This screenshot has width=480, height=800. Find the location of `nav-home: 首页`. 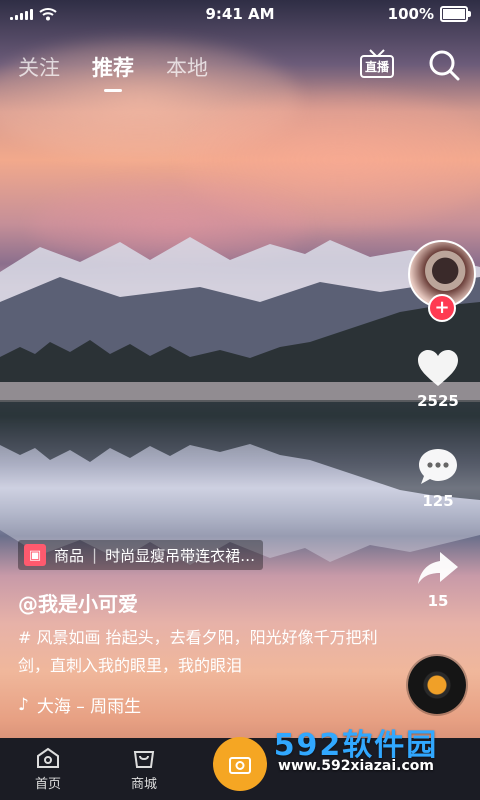

nav-home: 首页 is located at coordinates (48, 769).